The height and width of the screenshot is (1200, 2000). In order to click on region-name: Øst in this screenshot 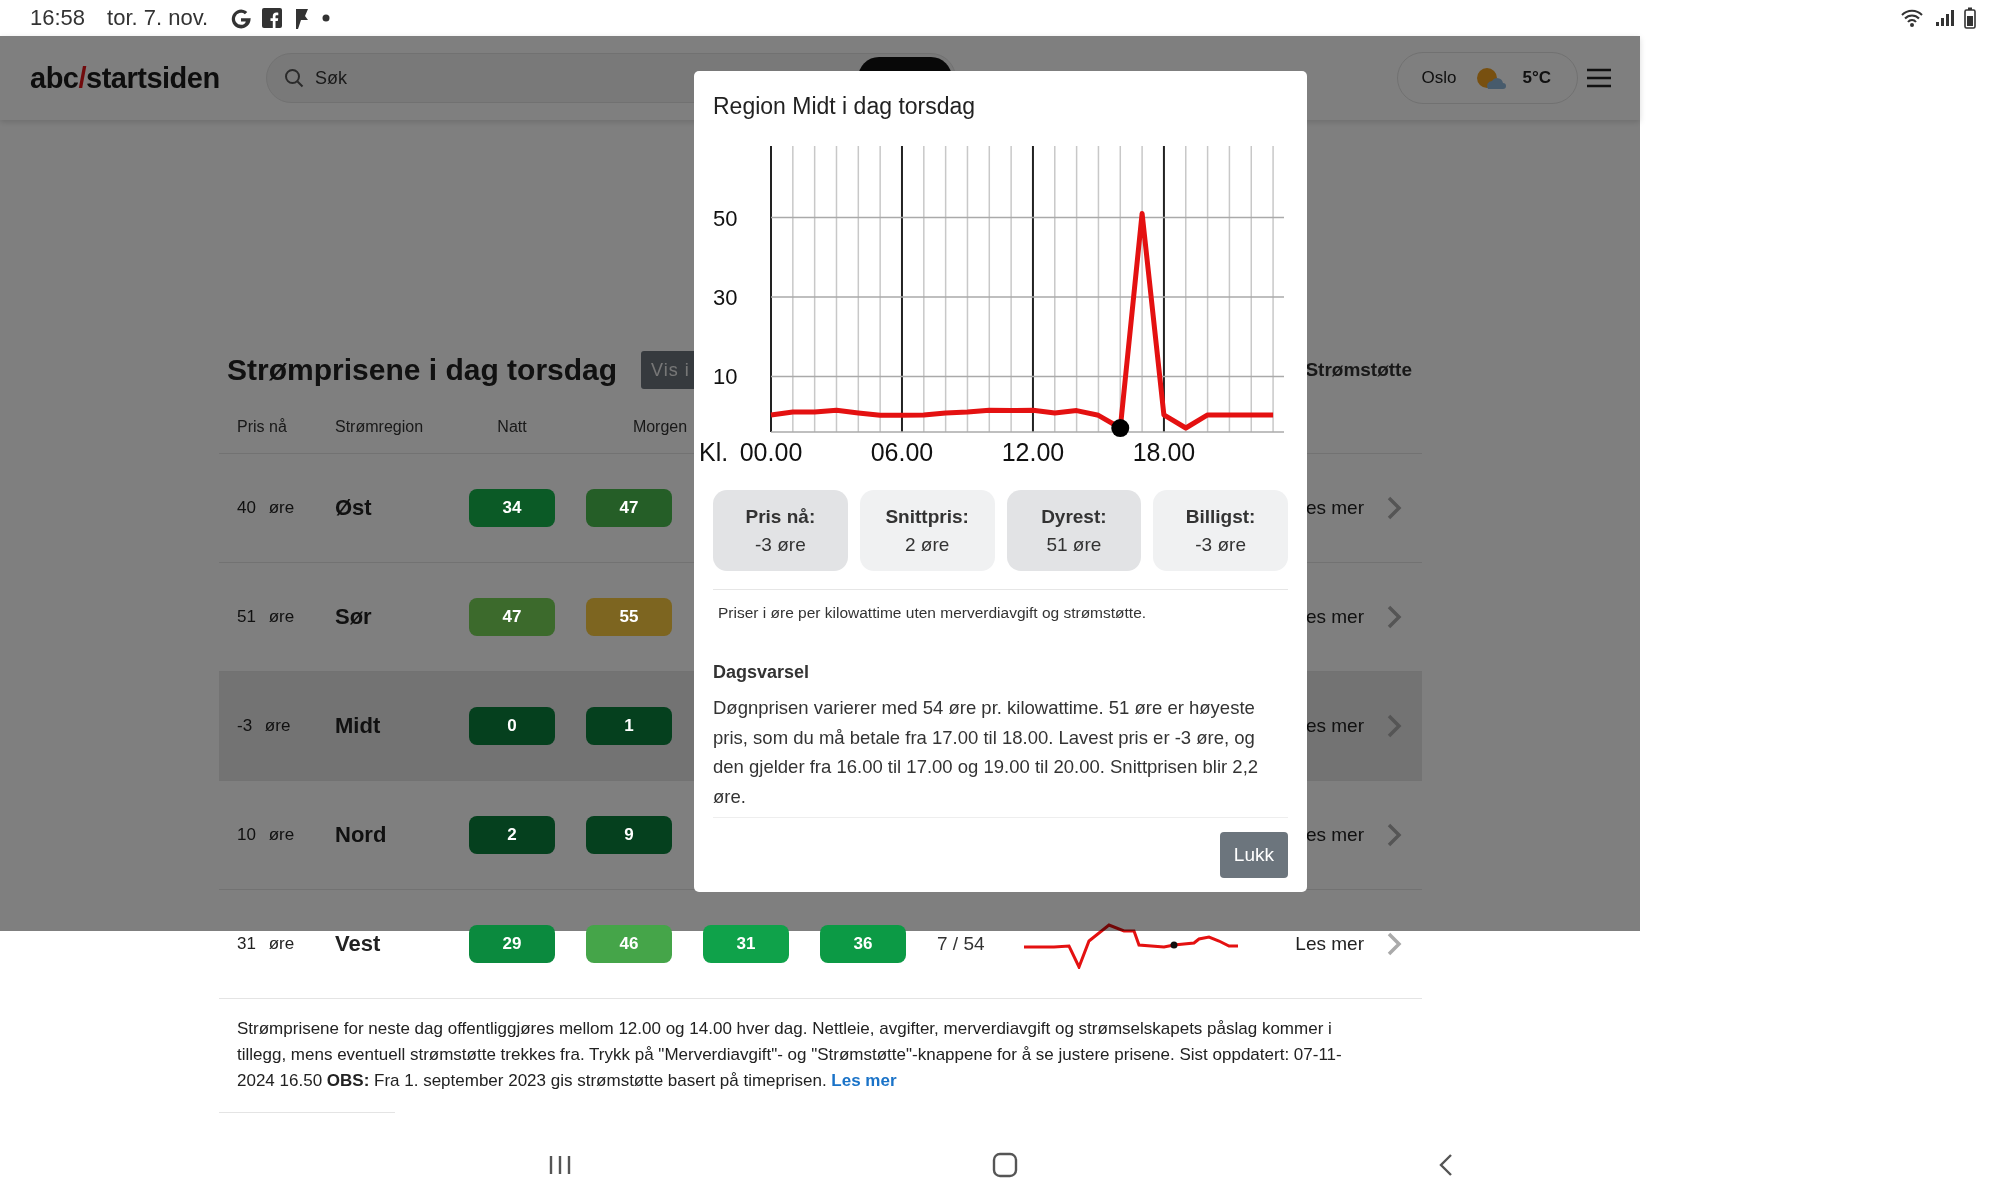, I will do `click(354, 508)`.